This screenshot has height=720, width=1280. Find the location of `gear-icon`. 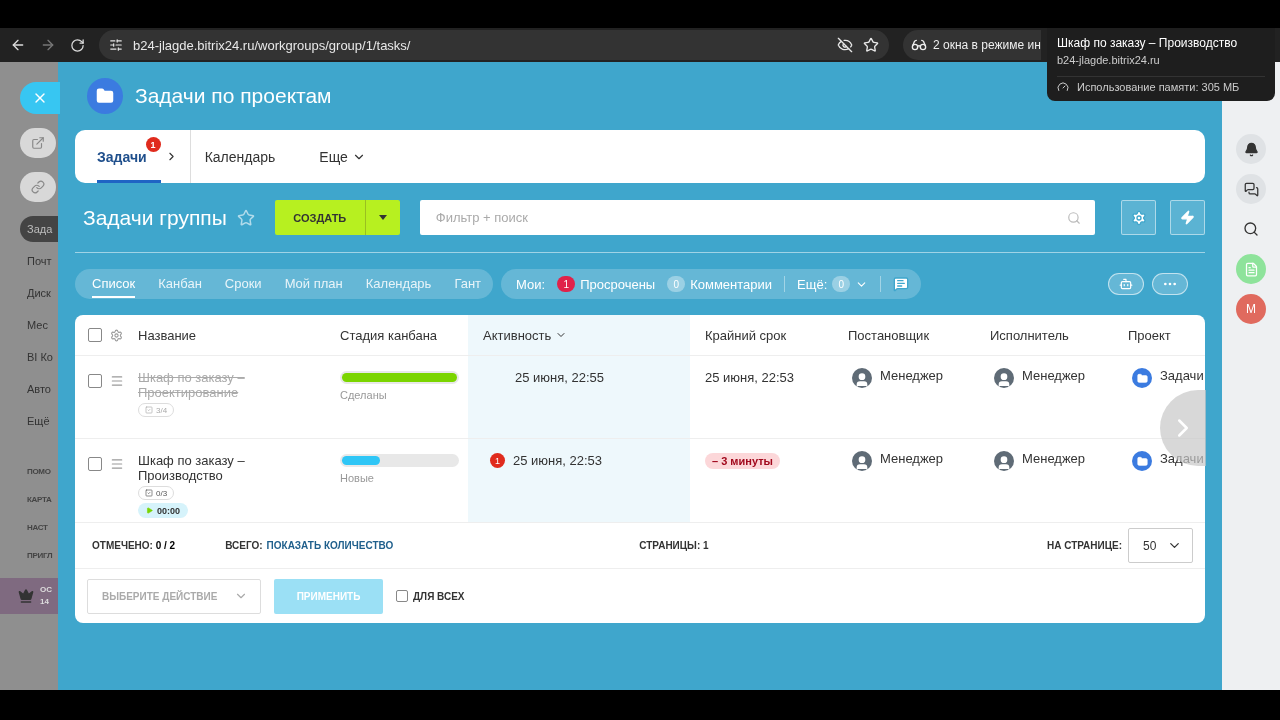

gear-icon is located at coordinates (1138, 217).